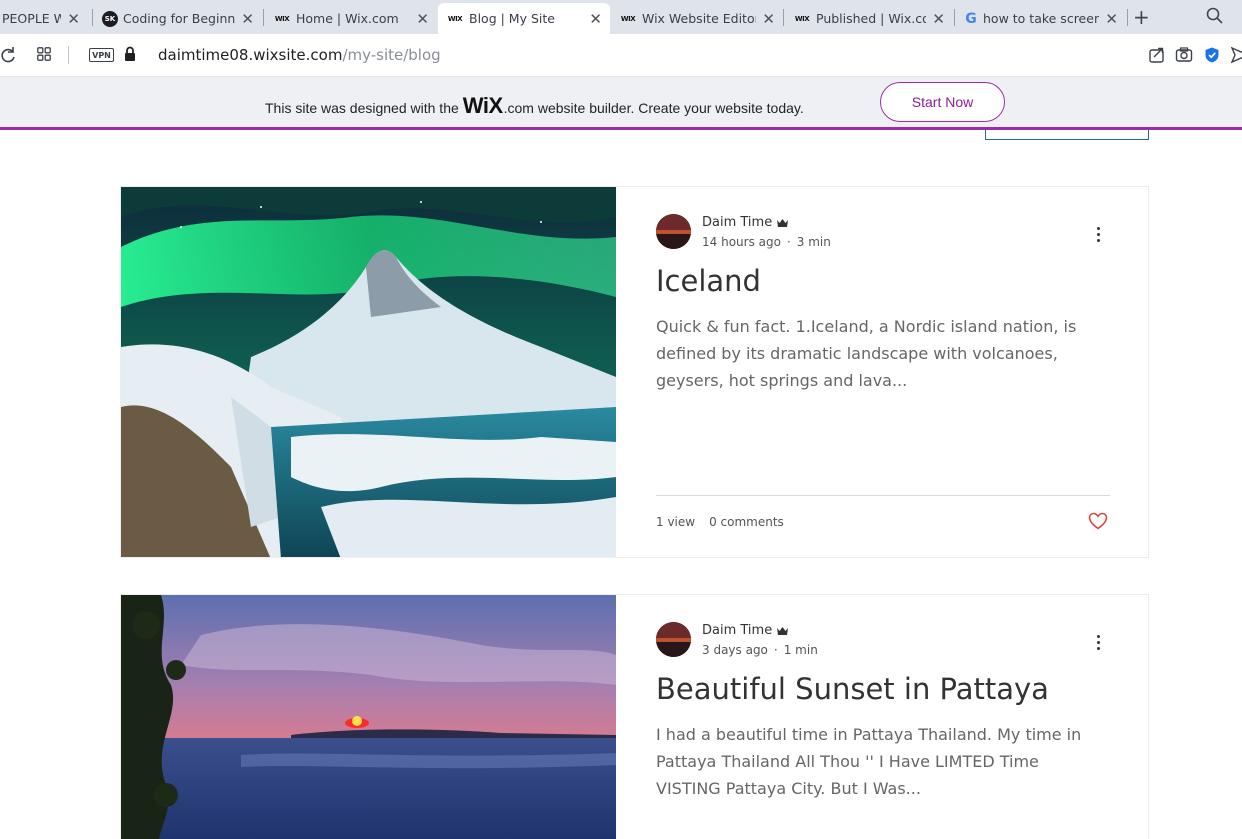 Image resolution: width=1242 pixels, height=839 pixels. I want to click on wix-logo: WiX, so click(483, 106).